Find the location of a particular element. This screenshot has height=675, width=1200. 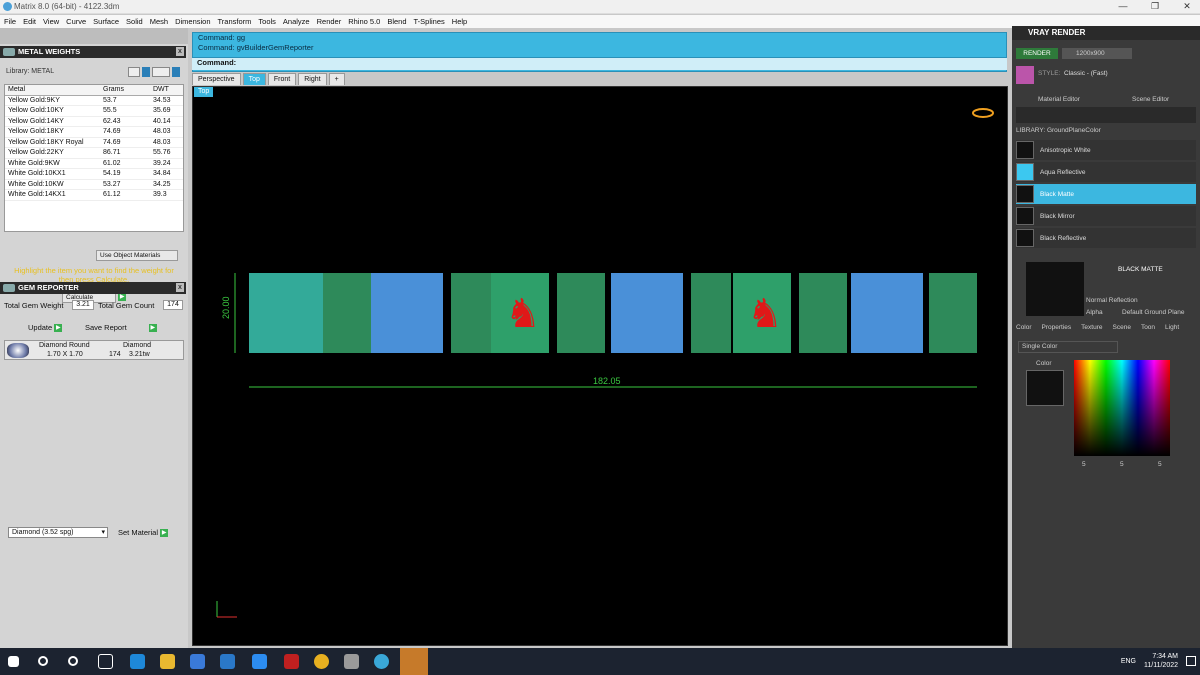

close-button: ✕ is located at coordinates (1187, 7).